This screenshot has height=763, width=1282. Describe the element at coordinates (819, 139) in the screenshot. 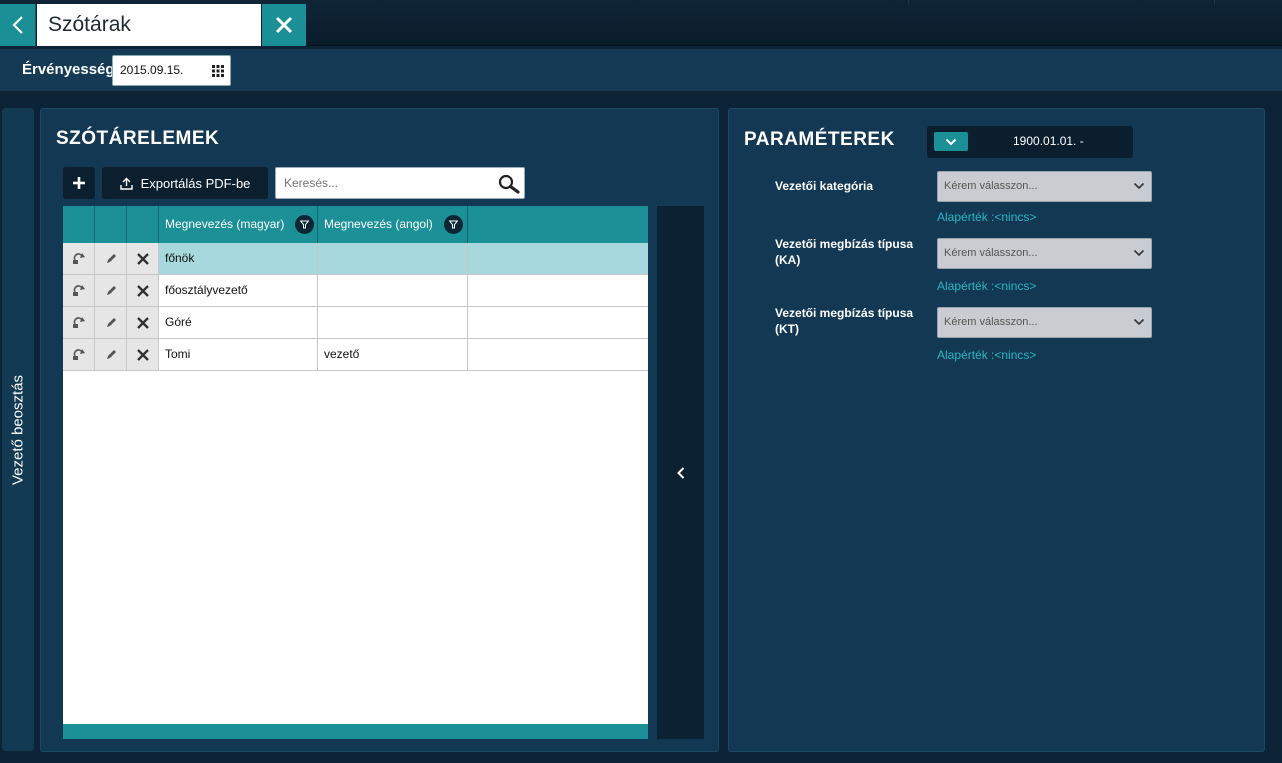

I see `panel-title: PARAMÉTEREK` at that location.